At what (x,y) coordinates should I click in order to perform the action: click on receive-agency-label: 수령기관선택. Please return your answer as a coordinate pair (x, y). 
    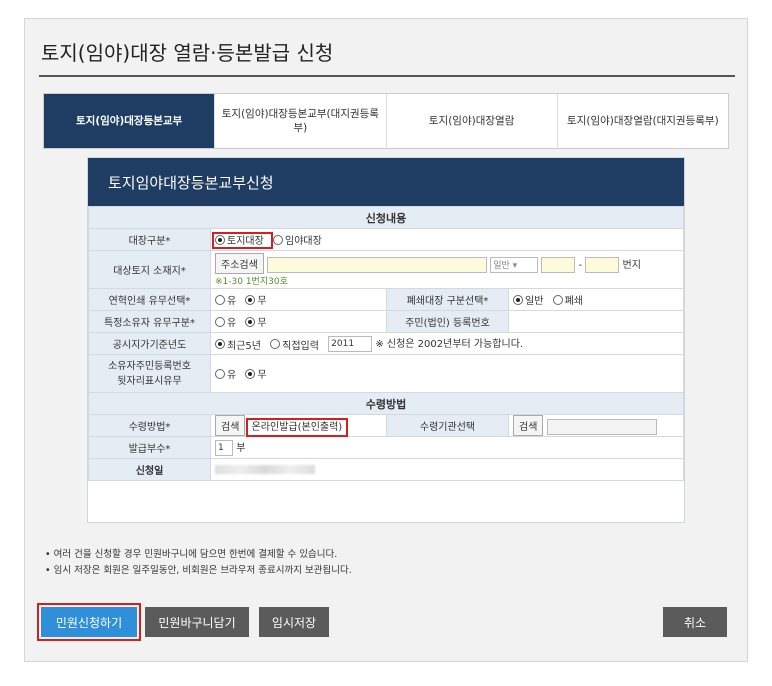
    Looking at the image, I should click on (447, 425).